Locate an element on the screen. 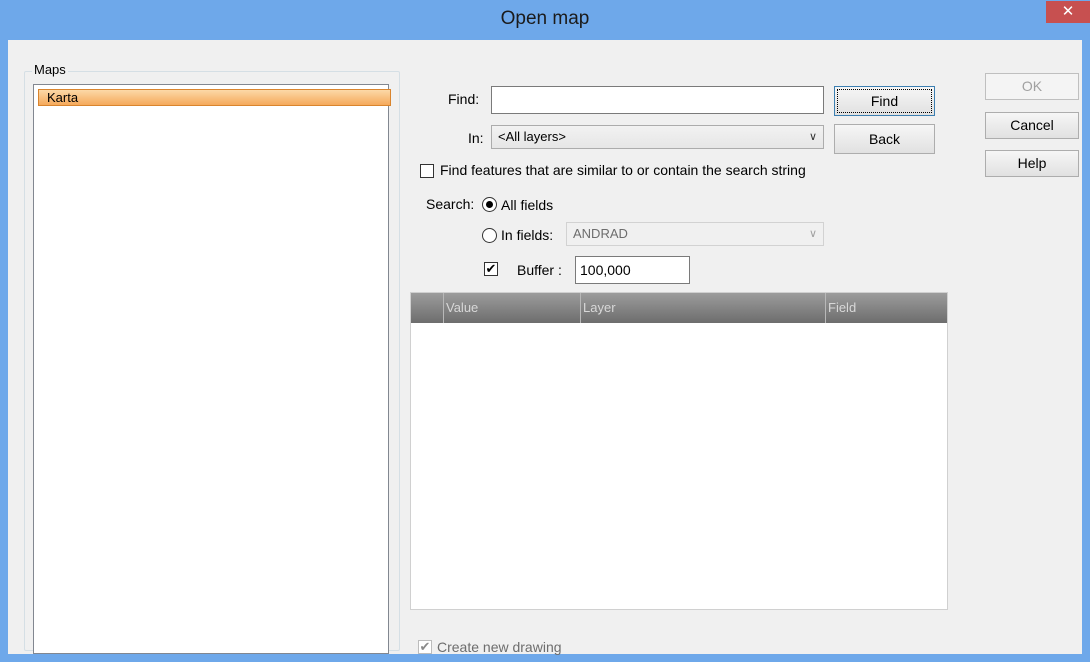 This screenshot has width=1090, height=662. in-label: In: is located at coordinates (476, 138).